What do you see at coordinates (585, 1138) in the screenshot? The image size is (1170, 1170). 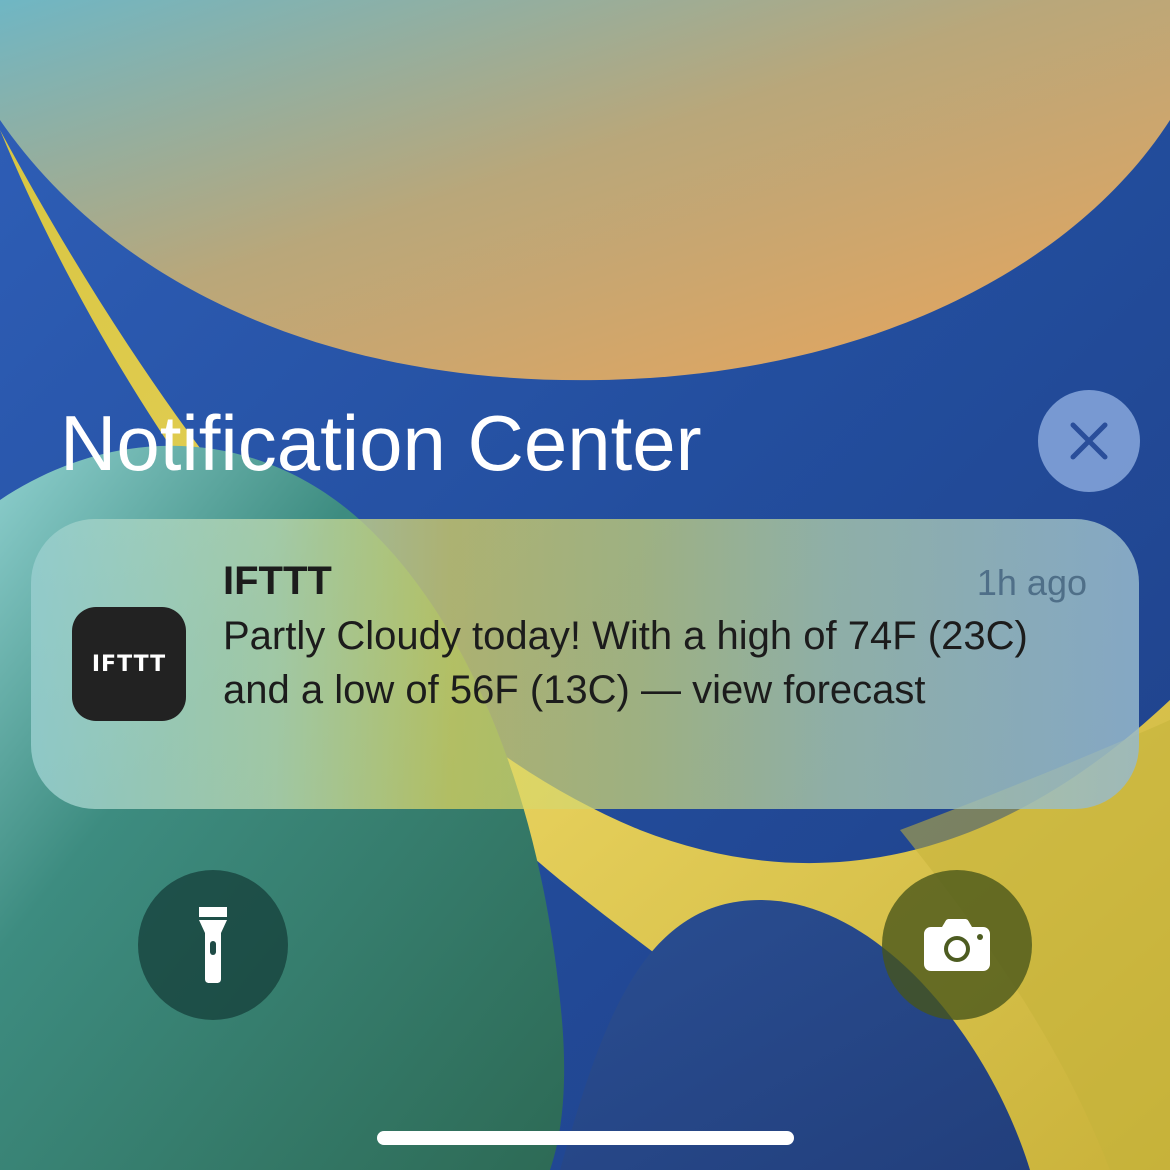 I see `home-indicator` at bounding box center [585, 1138].